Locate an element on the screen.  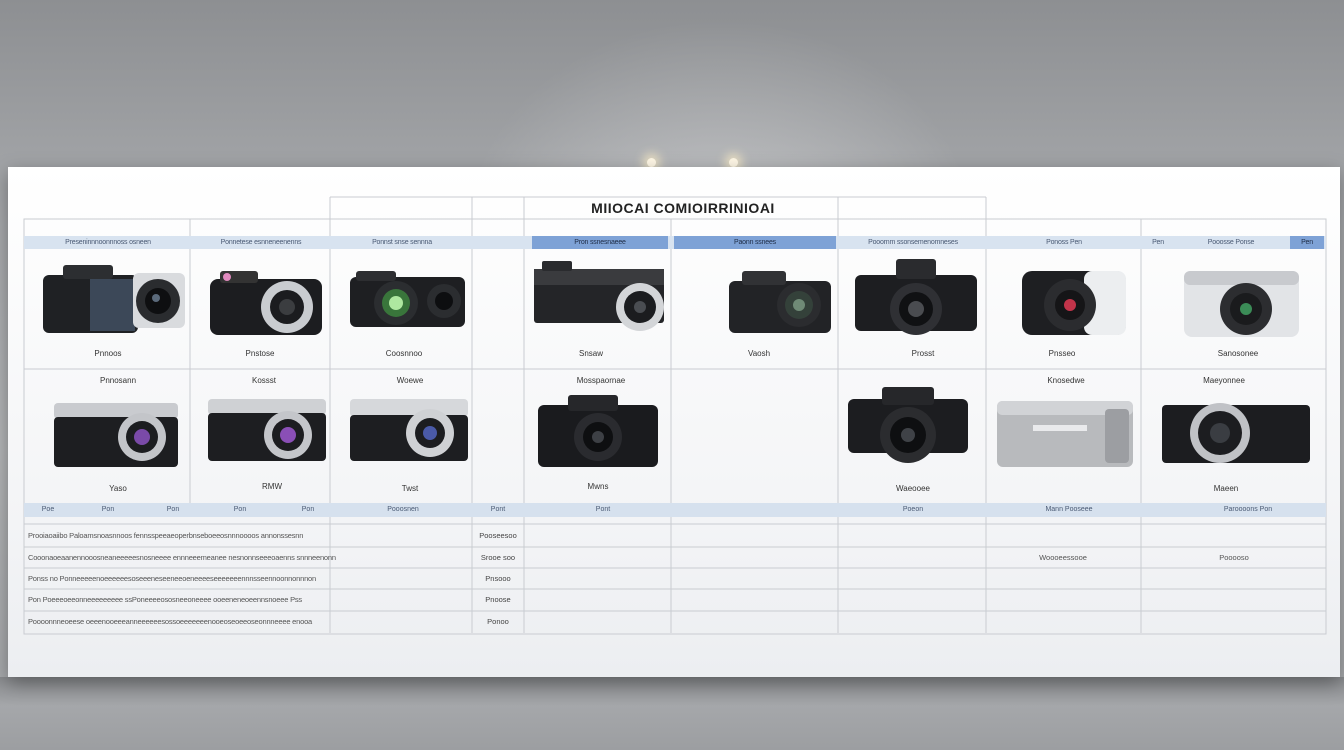
header-cell-8: Pen is located at coordinates (1158, 242).